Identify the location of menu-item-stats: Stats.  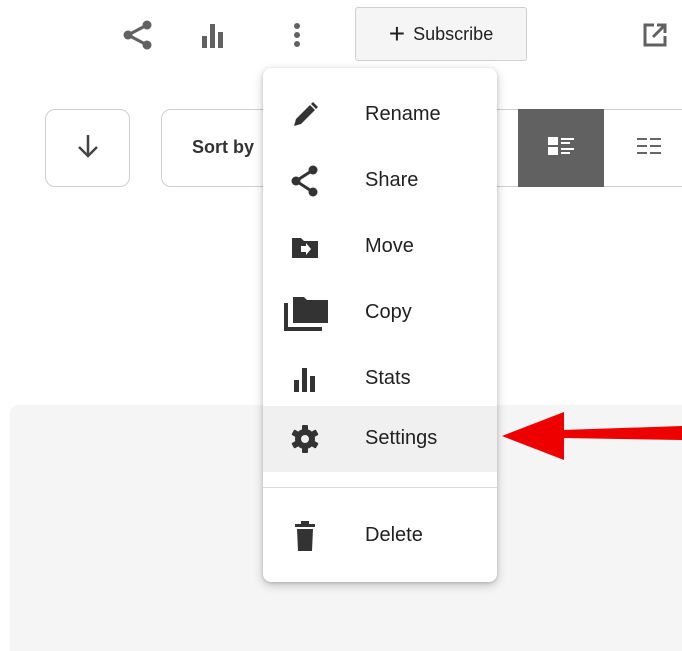
(380, 379).